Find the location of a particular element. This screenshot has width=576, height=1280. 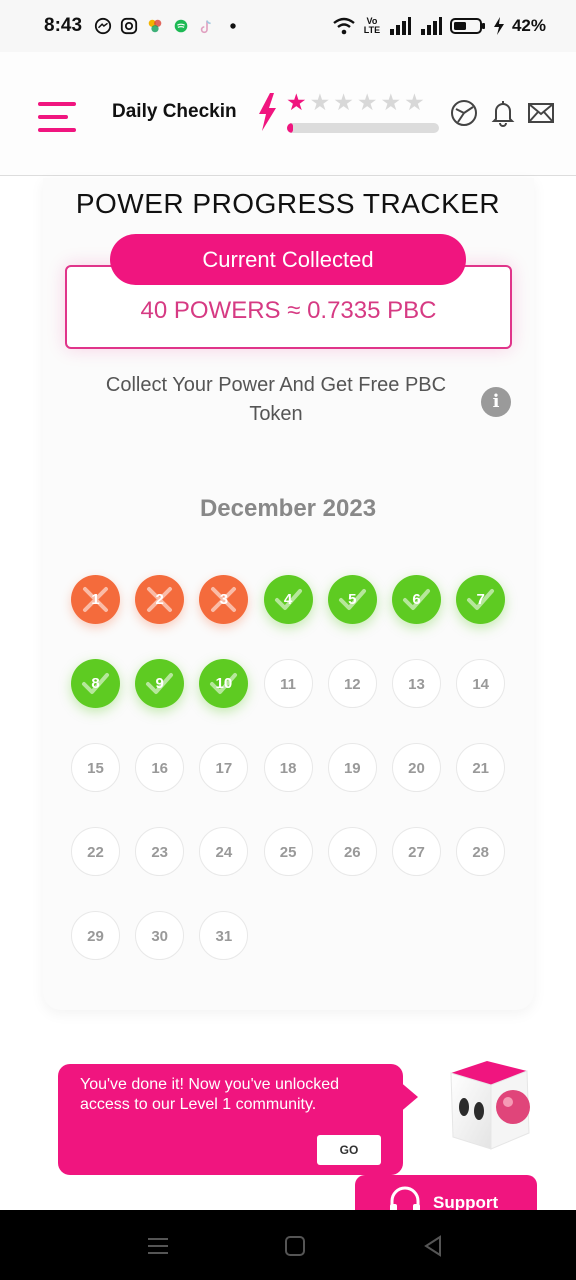

calendar-day-2: 2 is located at coordinates (160, 599).